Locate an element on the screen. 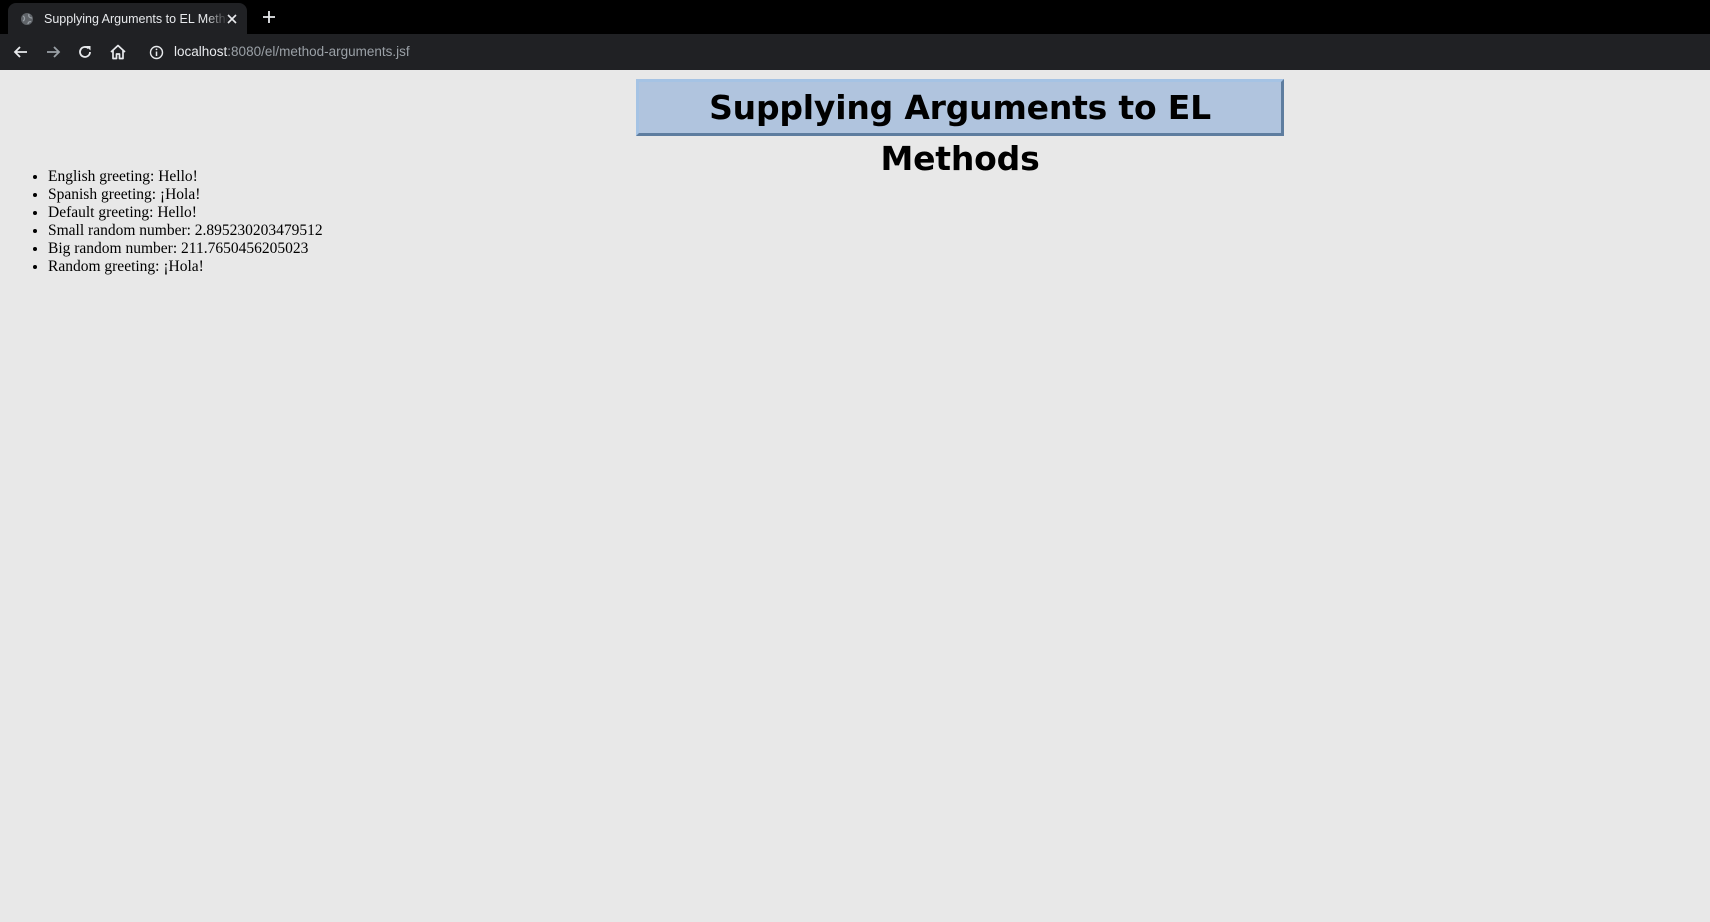  browser-toolbar: localhost:8080/el/method-arguments.jsf is located at coordinates (855, 52).